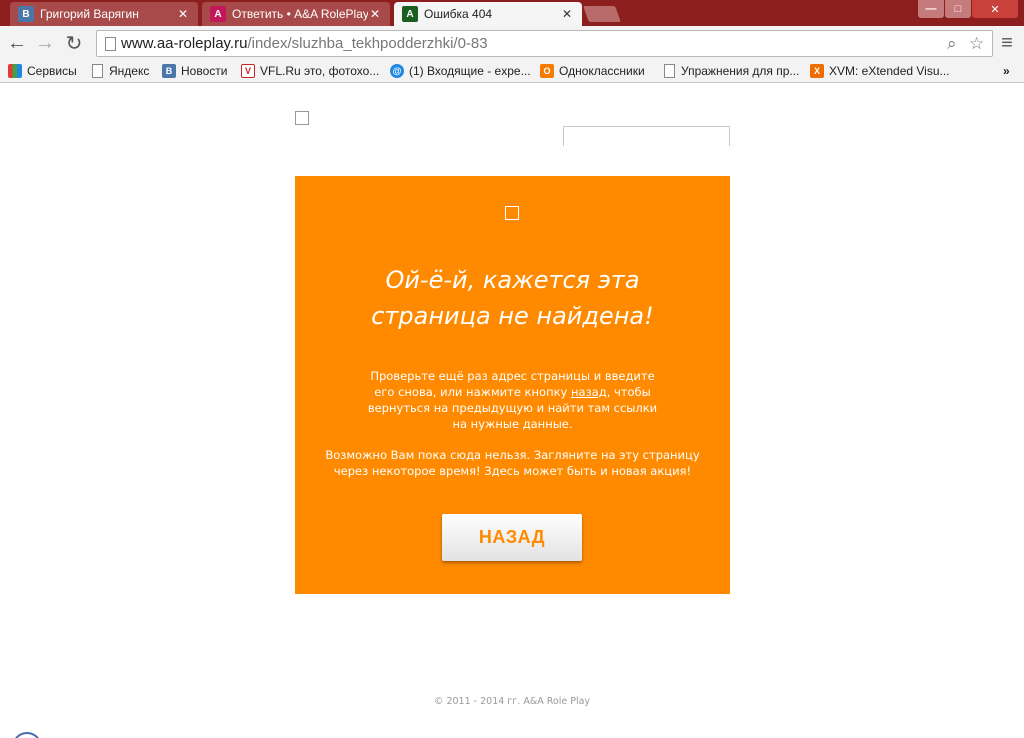 This screenshot has height=738, width=1024. I want to click on tab-title: Ошибка 404, so click(458, 14).